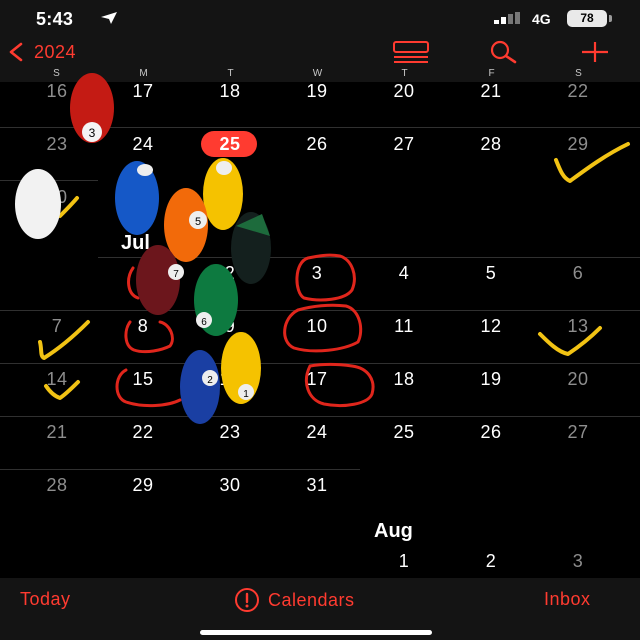 This screenshot has height=640, width=640. What do you see at coordinates (317, 326) in the screenshot?
I see `day-cell: 10` at bounding box center [317, 326].